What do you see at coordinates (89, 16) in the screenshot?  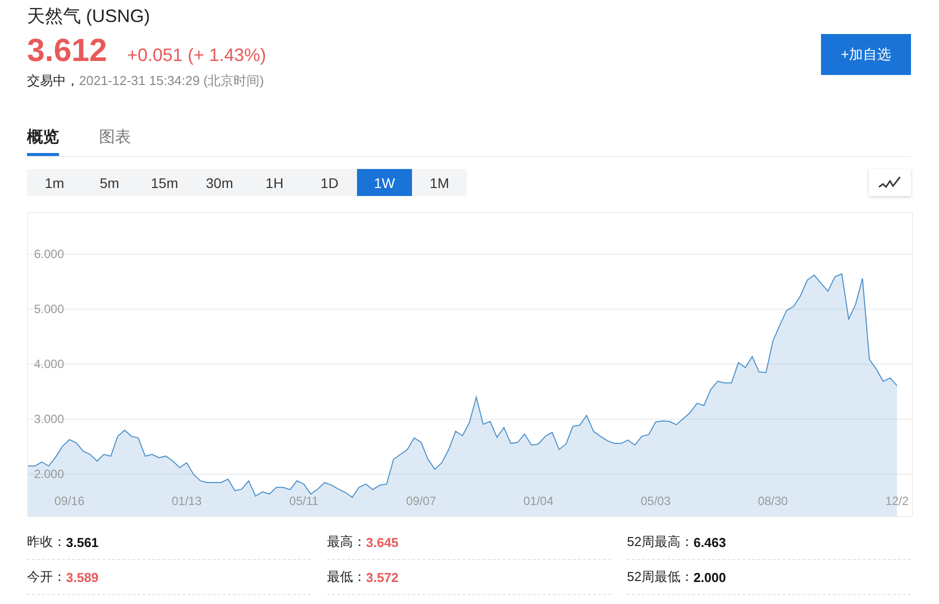 I see `instrument-title: 天然气 (USNG)` at bounding box center [89, 16].